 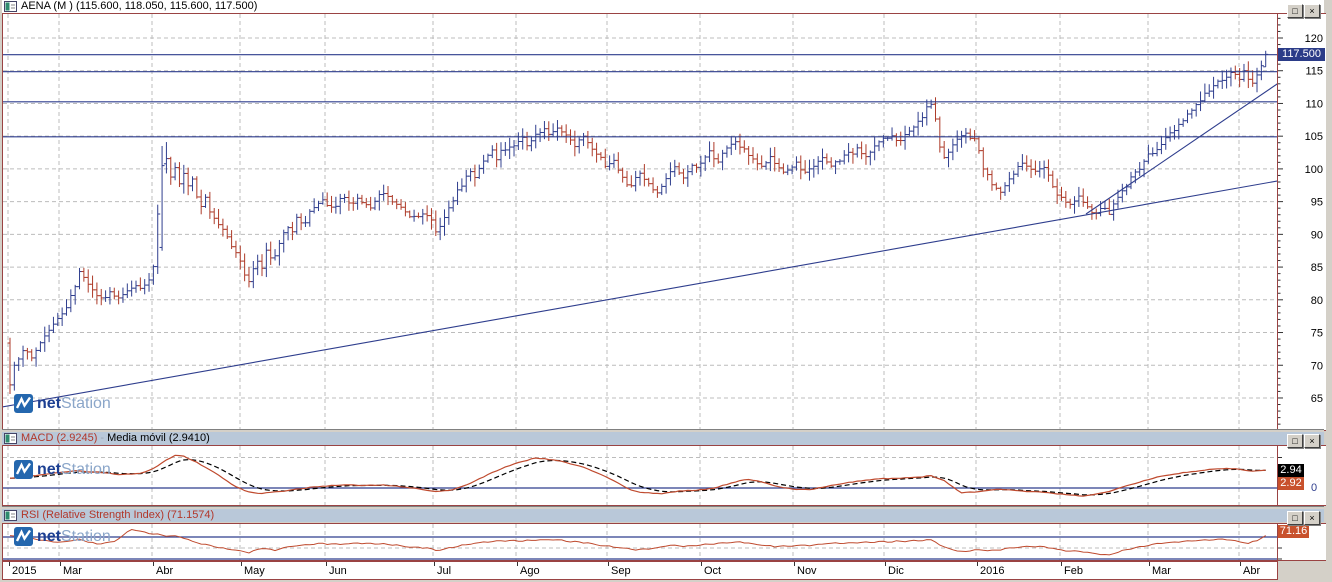 I want to click on svg-text: 90, so click(x=1317, y=235).